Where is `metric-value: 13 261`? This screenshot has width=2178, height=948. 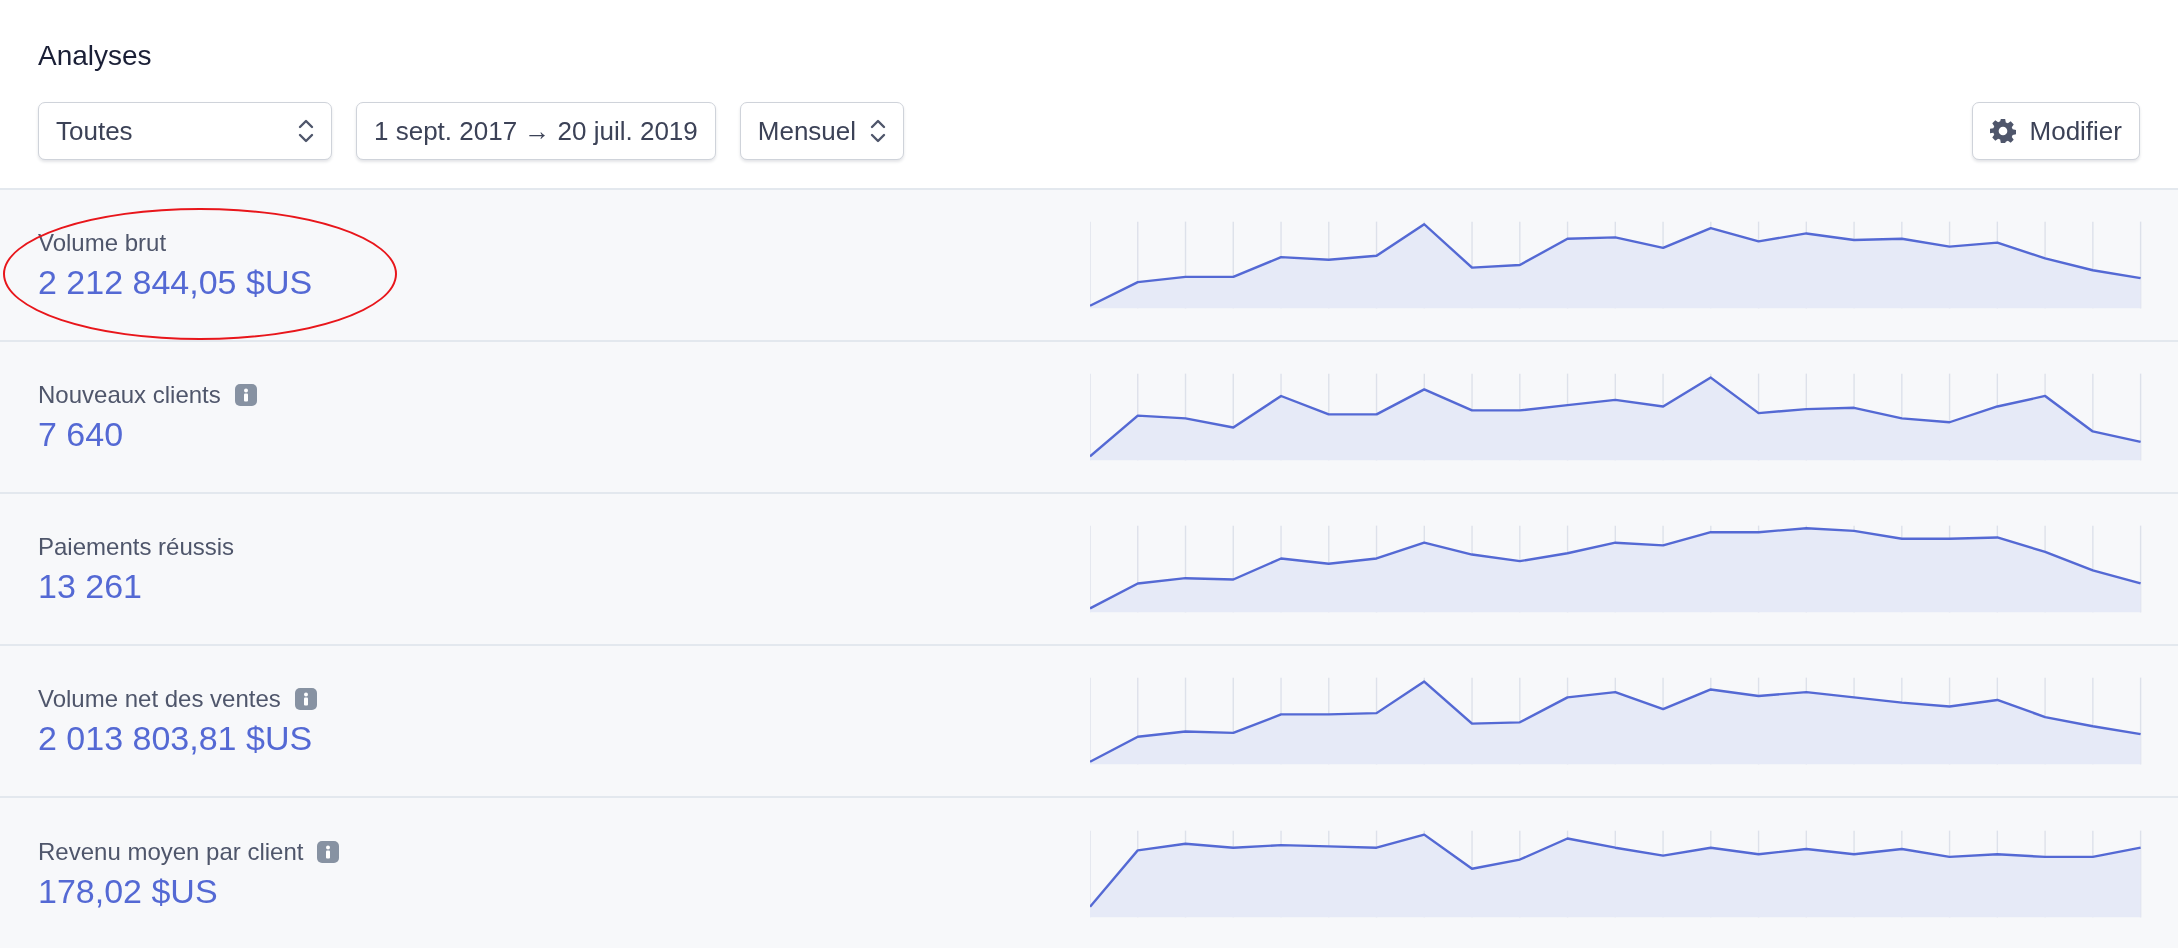 metric-value: 13 261 is located at coordinates (90, 586).